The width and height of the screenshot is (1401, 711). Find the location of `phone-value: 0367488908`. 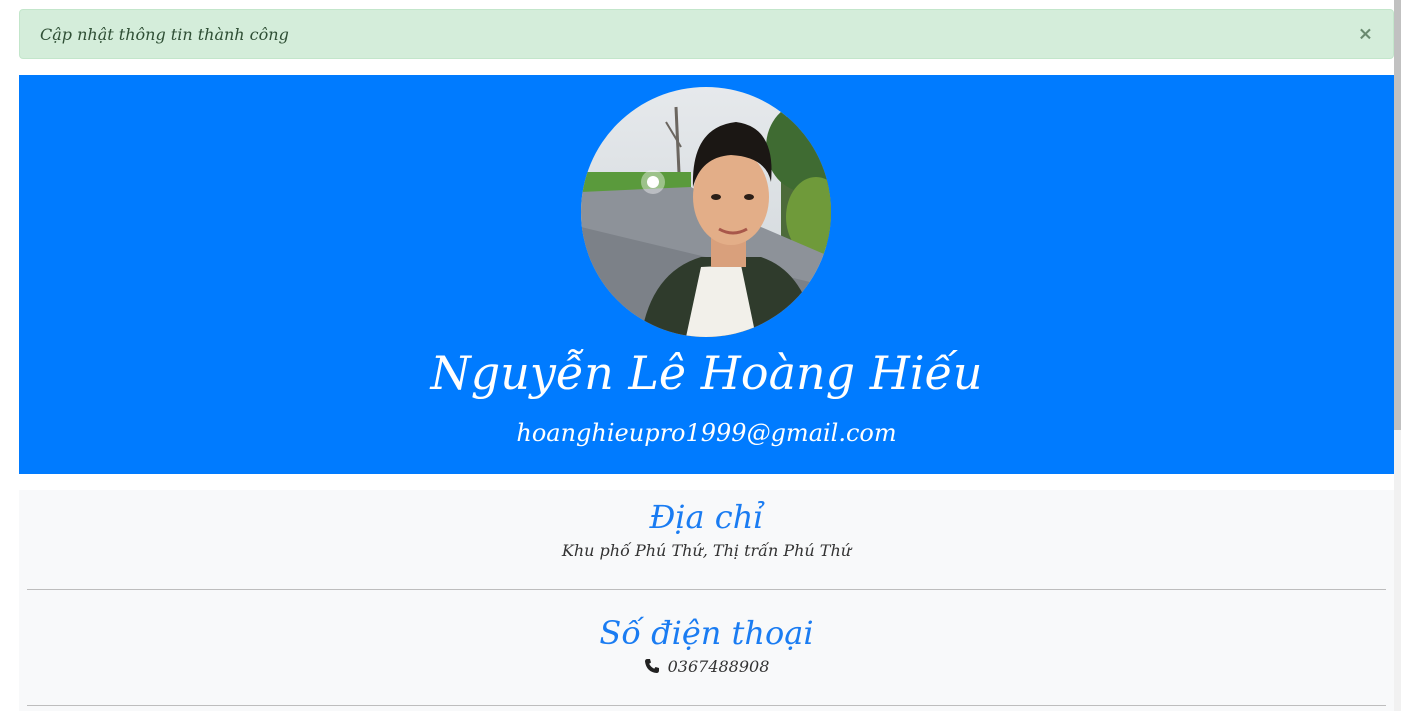

phone-value: 0367488908 is located at coordinates (718, 666).